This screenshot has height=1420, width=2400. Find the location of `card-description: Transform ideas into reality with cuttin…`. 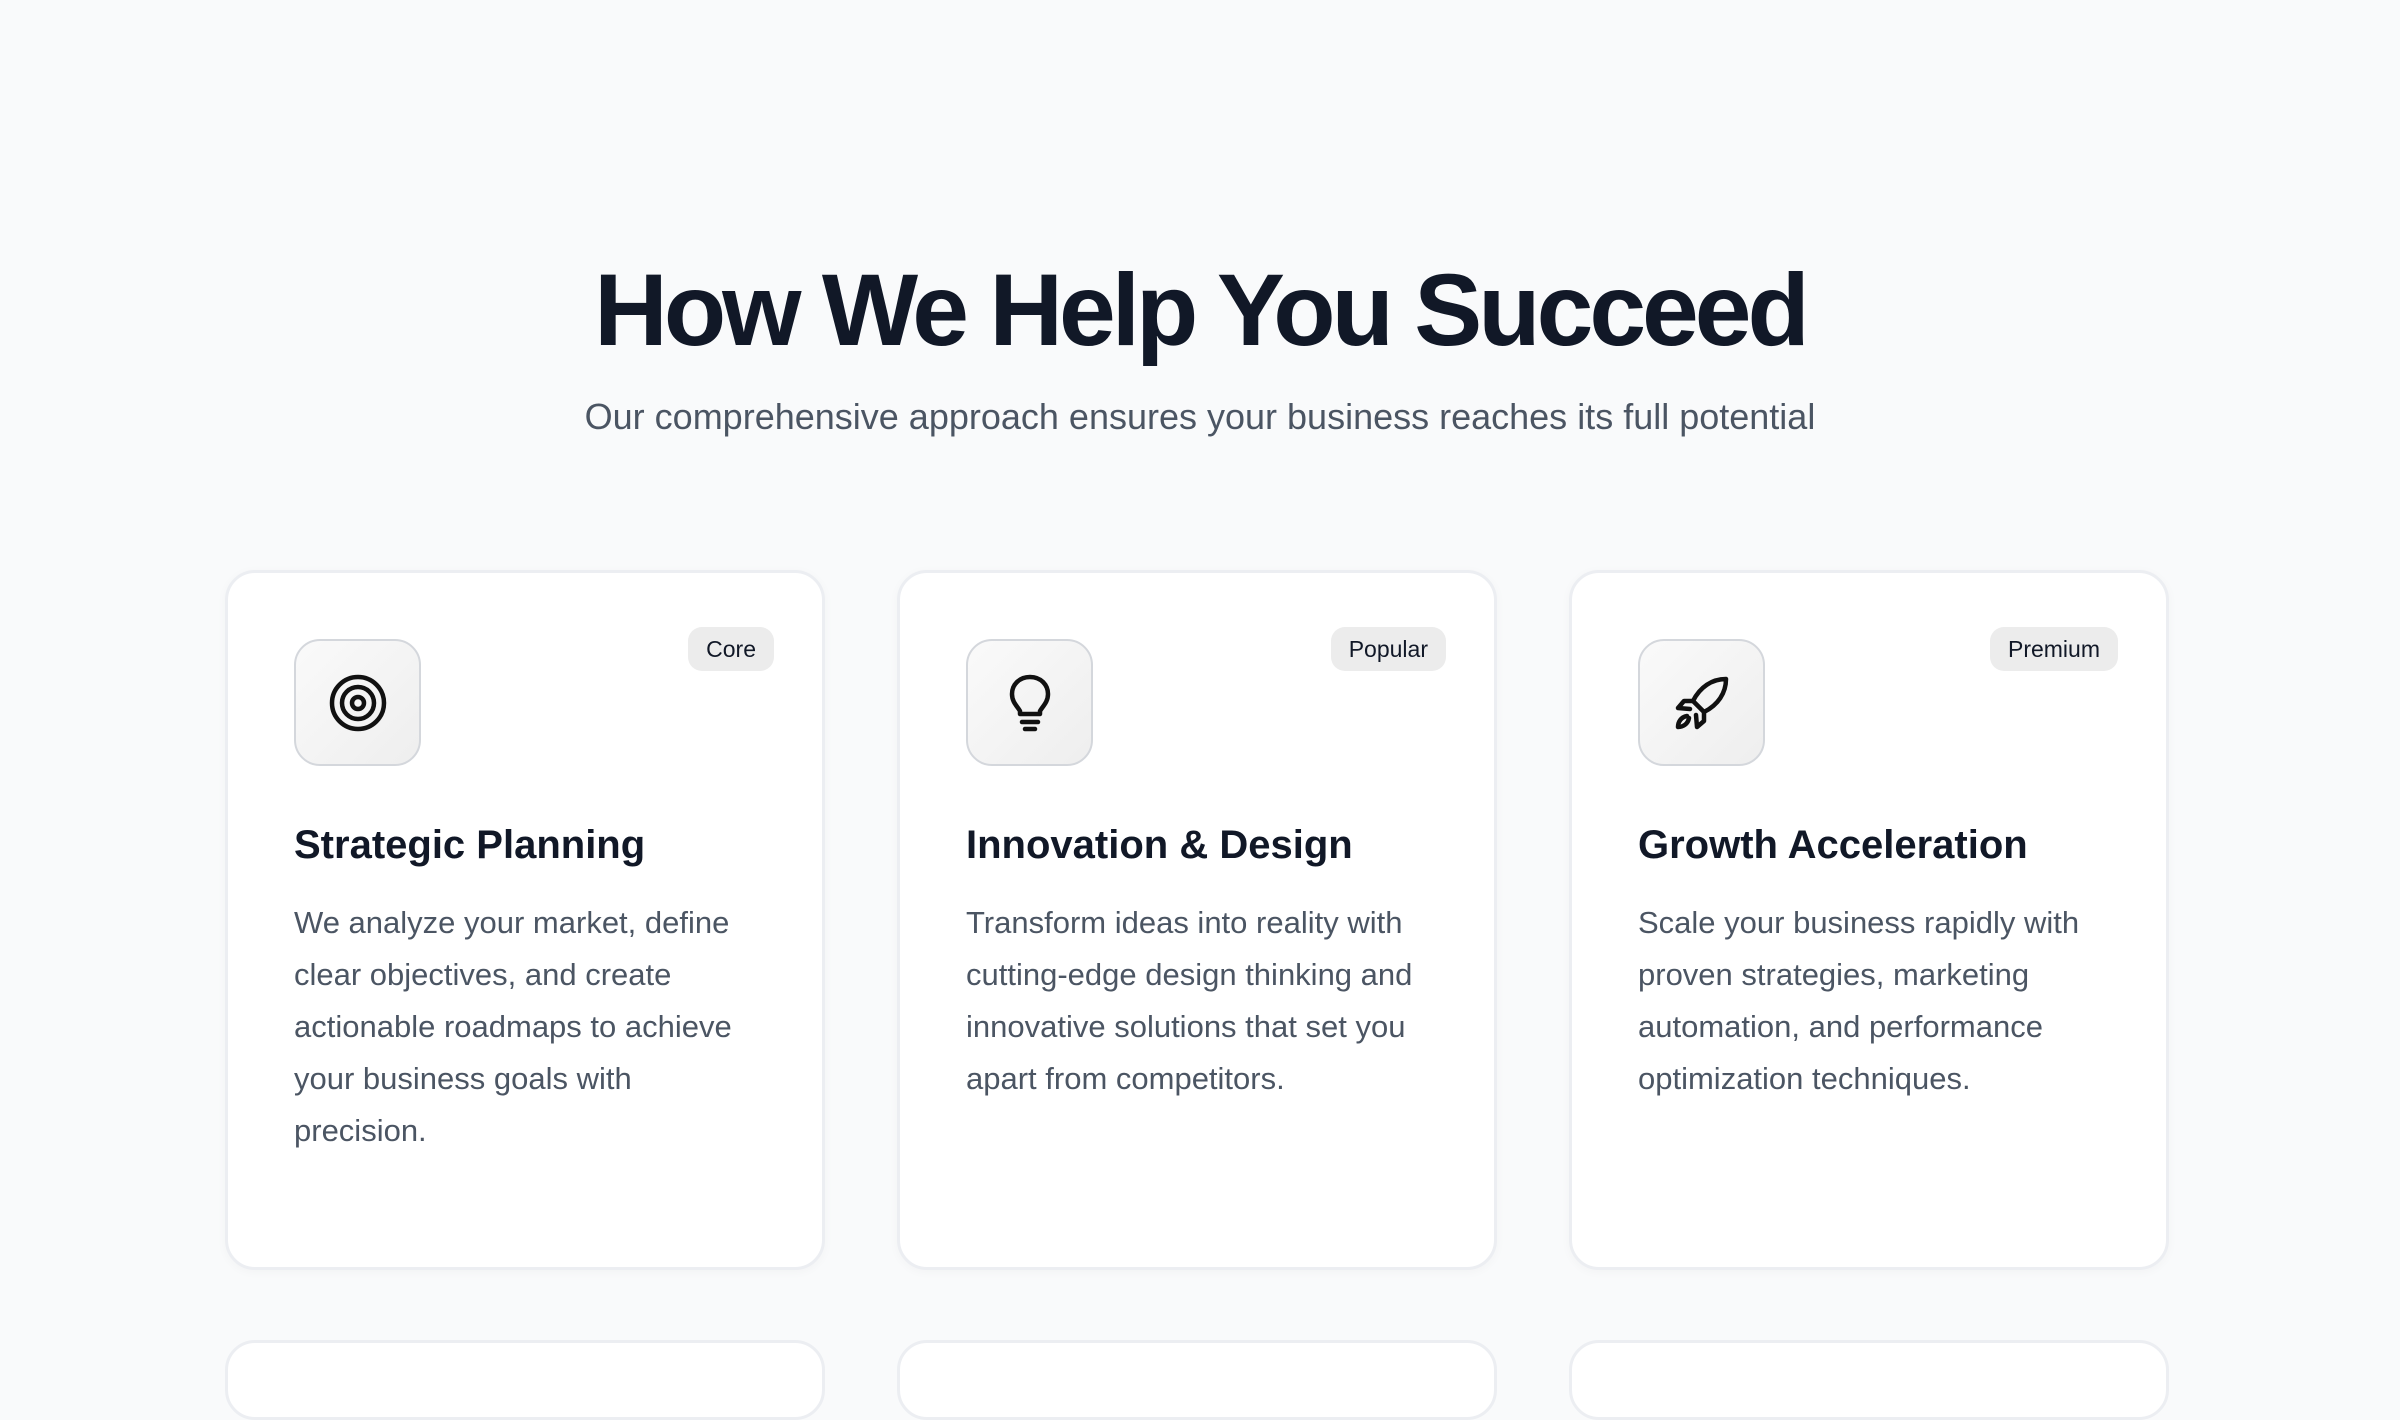

card-description: Transform ideas into reality with cuttin… is located at coordinates (1189, 1000).